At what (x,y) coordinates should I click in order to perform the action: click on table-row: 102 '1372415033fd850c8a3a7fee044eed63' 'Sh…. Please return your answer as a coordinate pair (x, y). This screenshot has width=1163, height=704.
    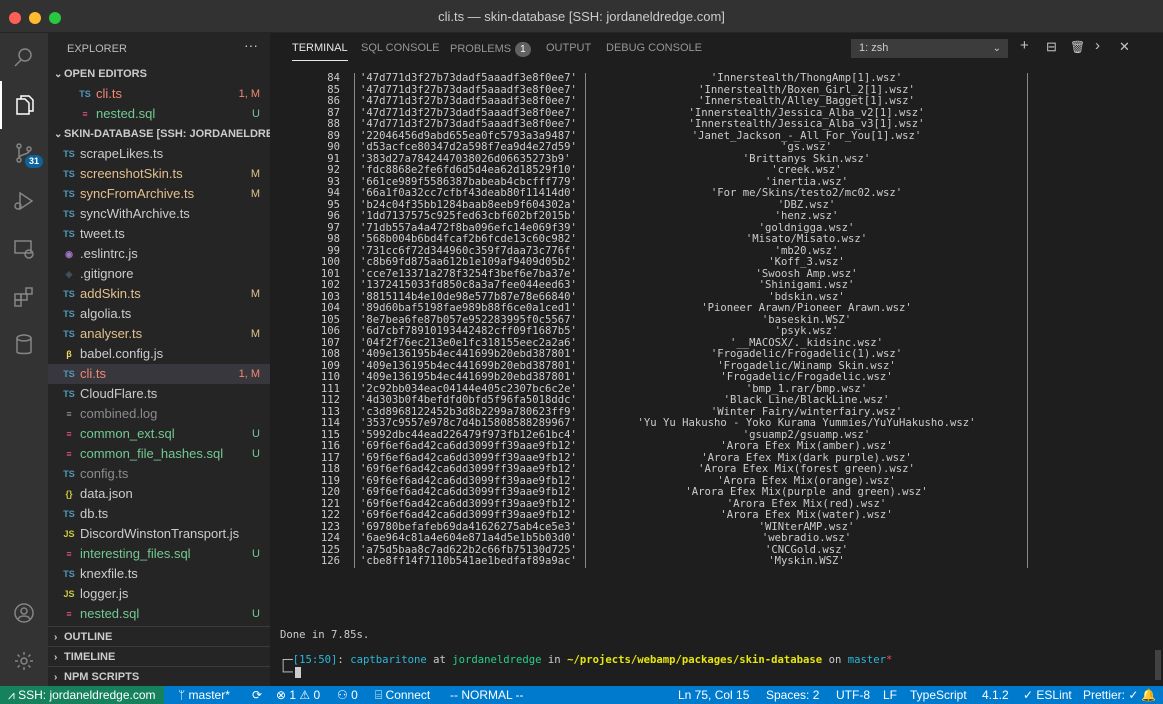
    Looking at the image, I should click on (715, 285).